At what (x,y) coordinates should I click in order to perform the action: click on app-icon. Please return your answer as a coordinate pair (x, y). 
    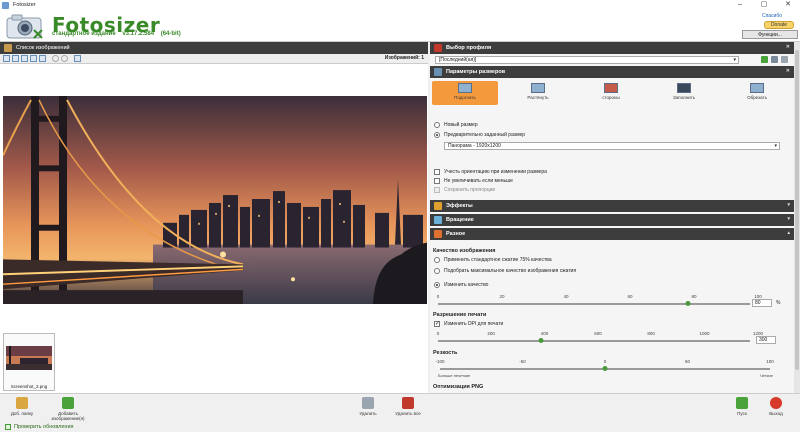
    Looking at the image, I should click on (5, 5).